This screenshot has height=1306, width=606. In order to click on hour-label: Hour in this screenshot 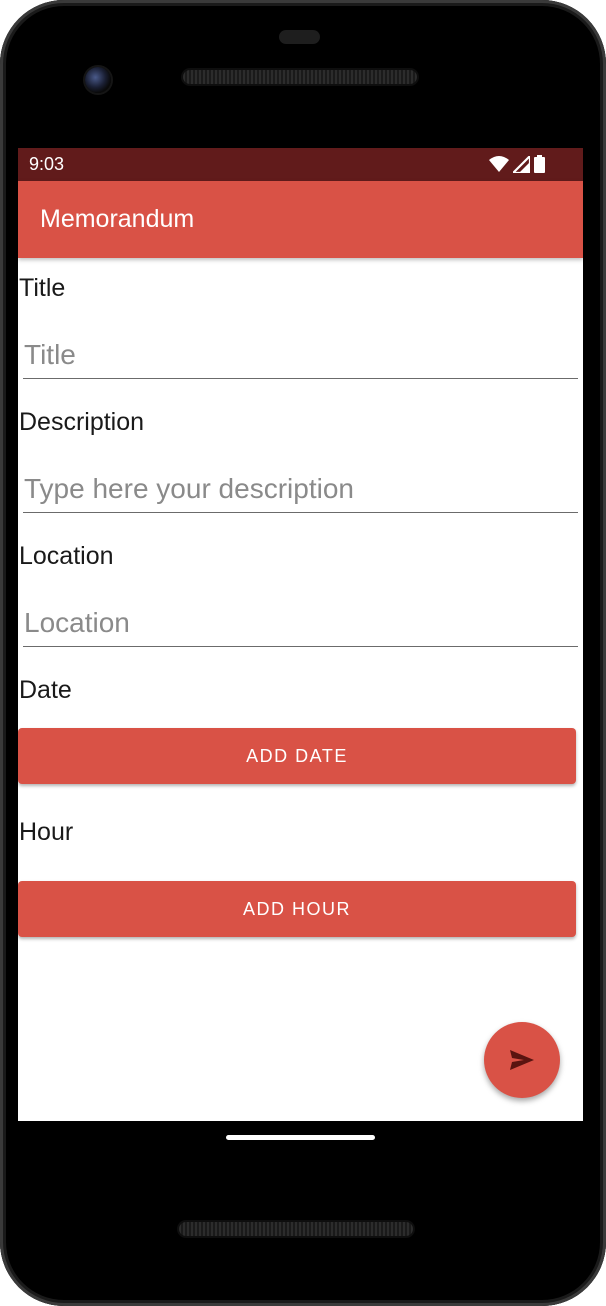, I will do `click(46, 832)`.